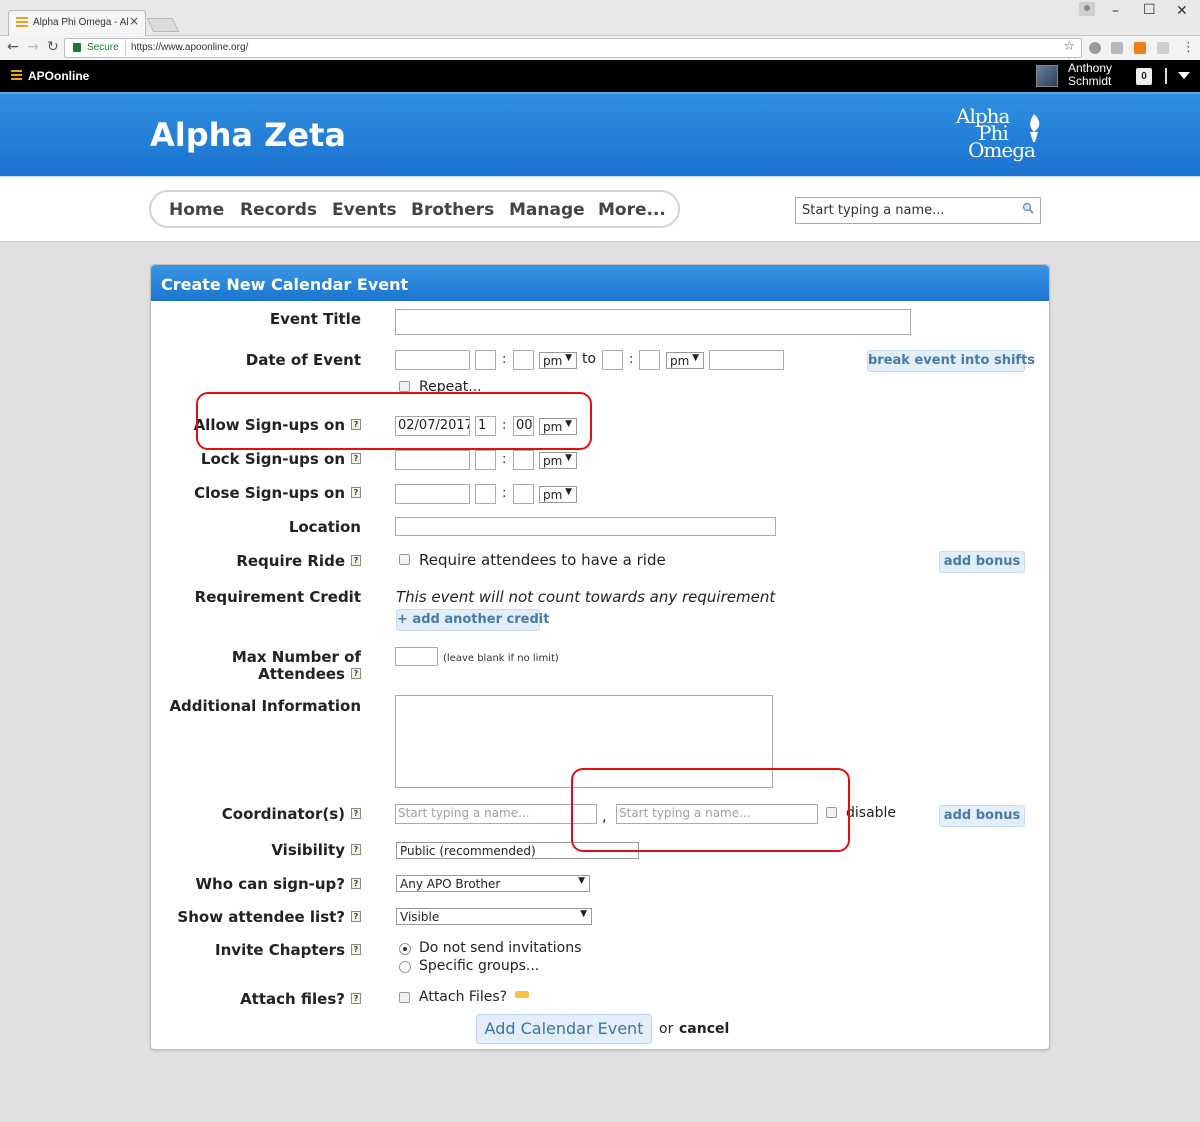  Describe the element at coordinates (1117, 48) in the screenshot. I see `extension-chat-icon` at that location.